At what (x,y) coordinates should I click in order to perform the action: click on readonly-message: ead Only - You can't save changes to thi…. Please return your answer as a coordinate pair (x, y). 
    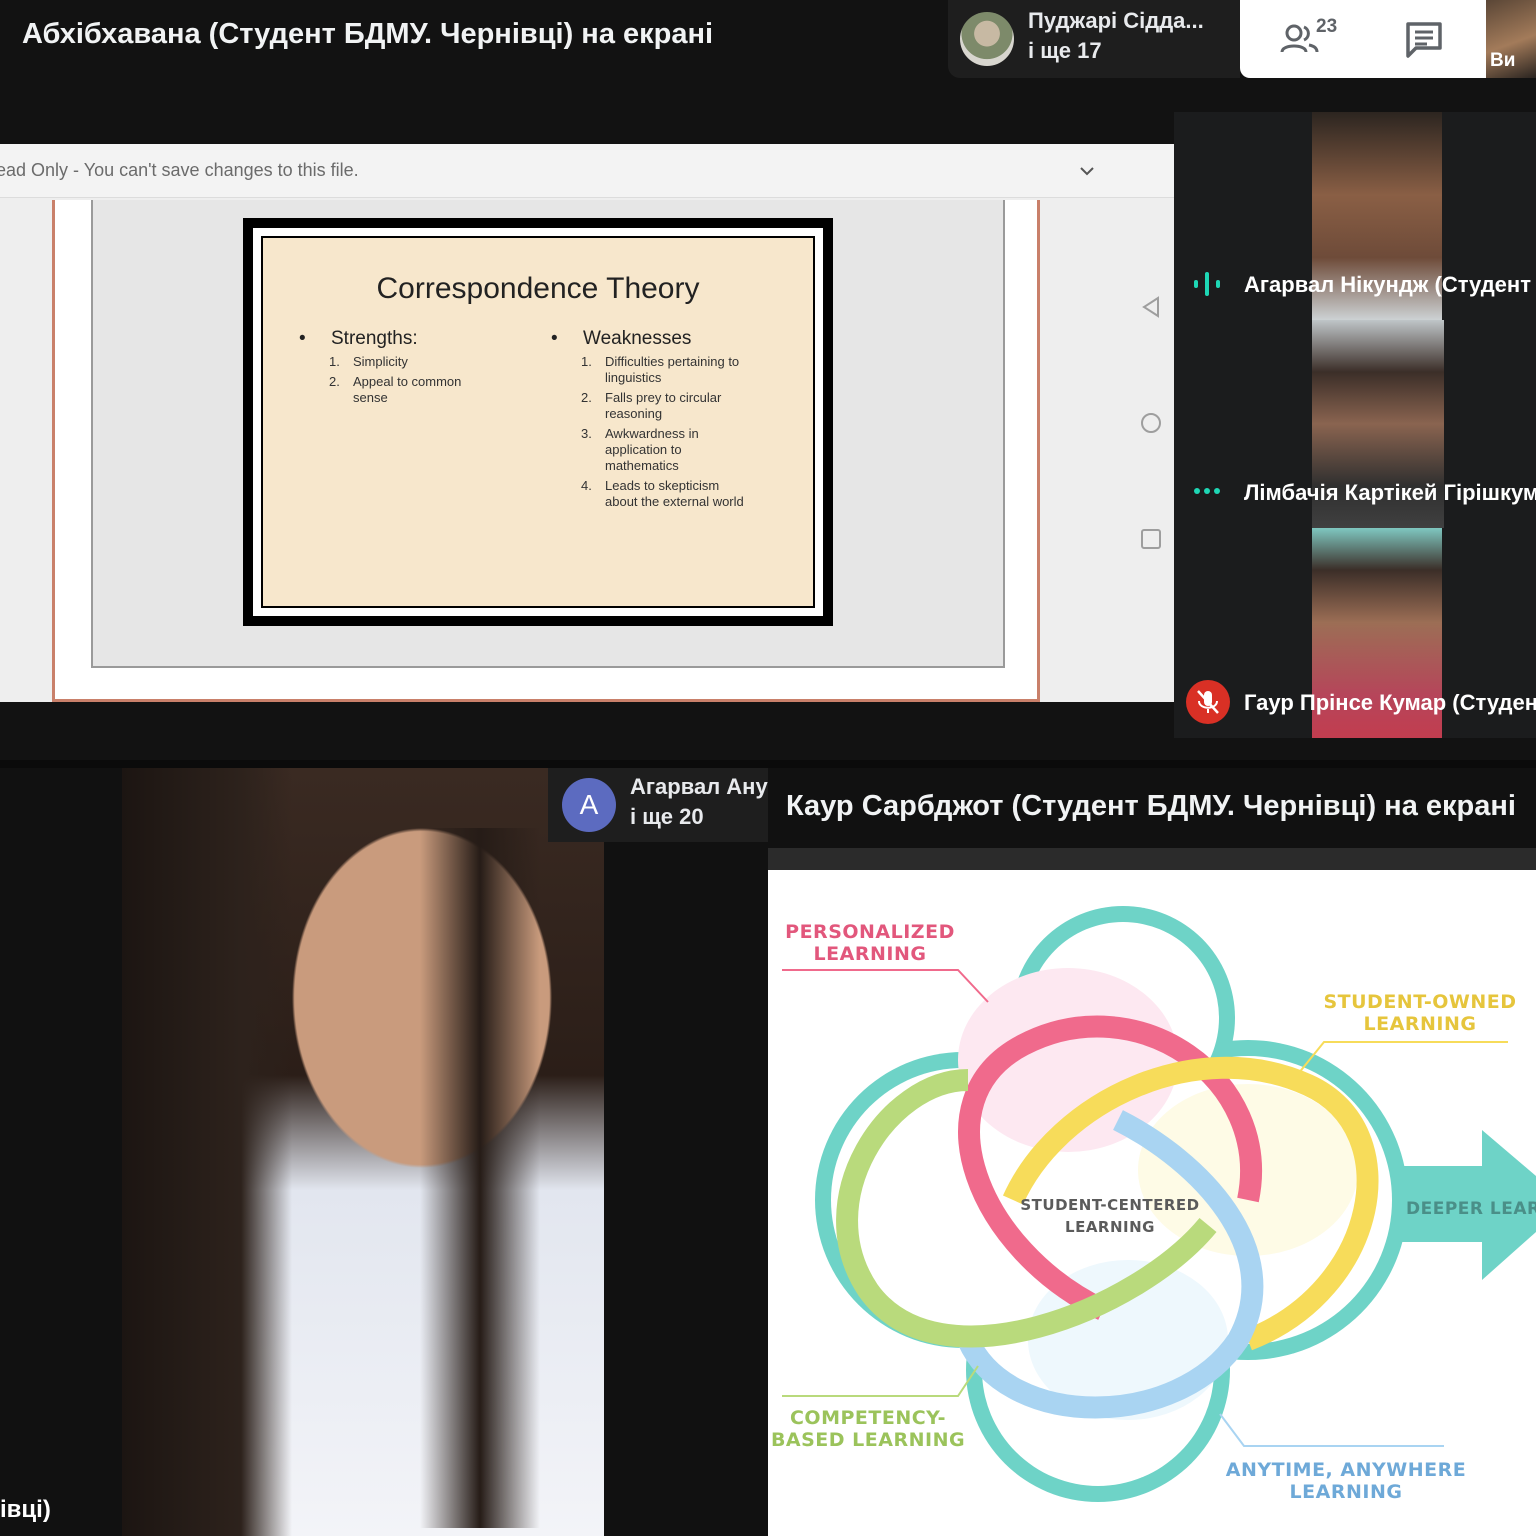
    Looking at the image, I should click on (179, 170).